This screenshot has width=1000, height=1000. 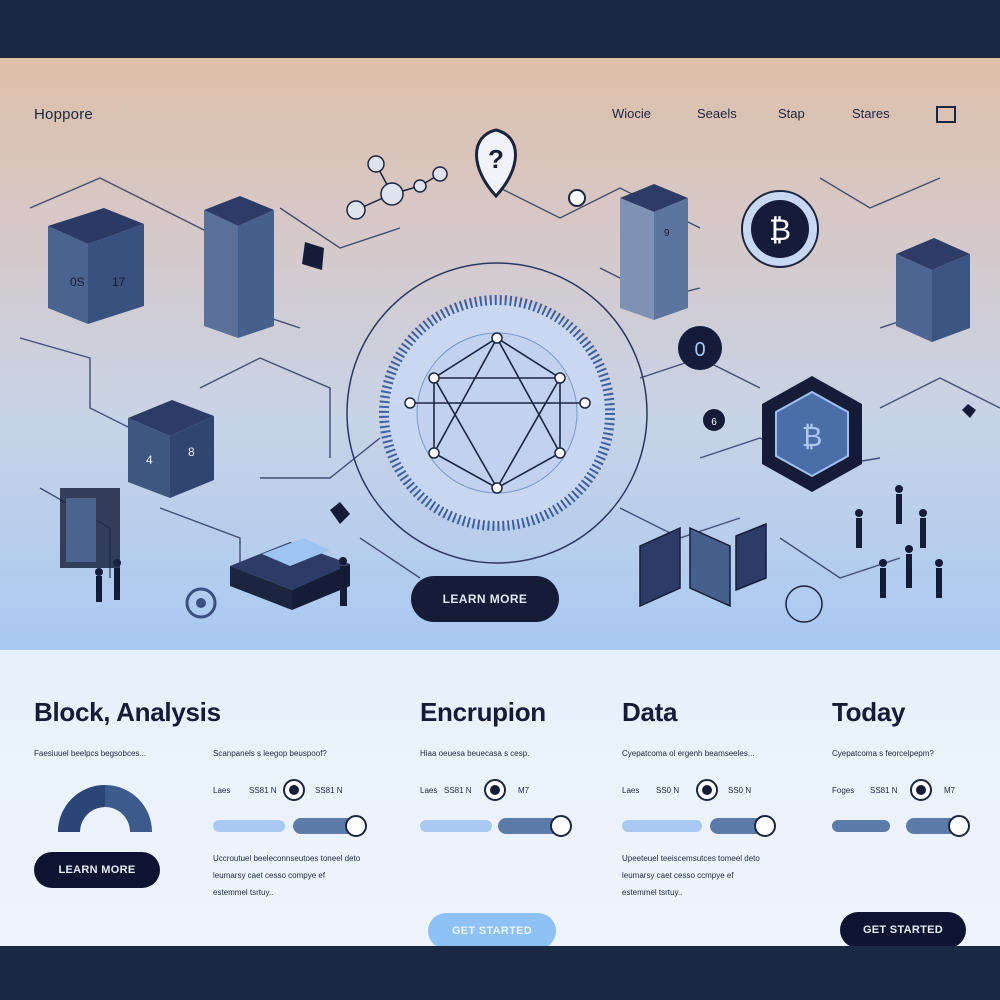 What do you see at coordinates (740, 790) in the screenshot?
I see `slider-max-label: SS0 N` at bounding box center [740, 790].